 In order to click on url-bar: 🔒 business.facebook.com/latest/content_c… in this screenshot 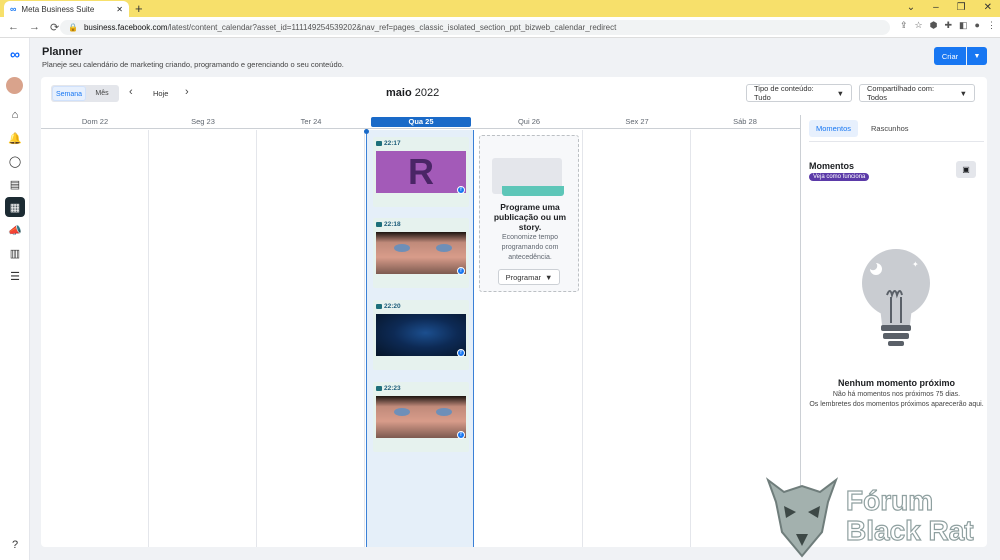, I will do `click(475, 27)`.